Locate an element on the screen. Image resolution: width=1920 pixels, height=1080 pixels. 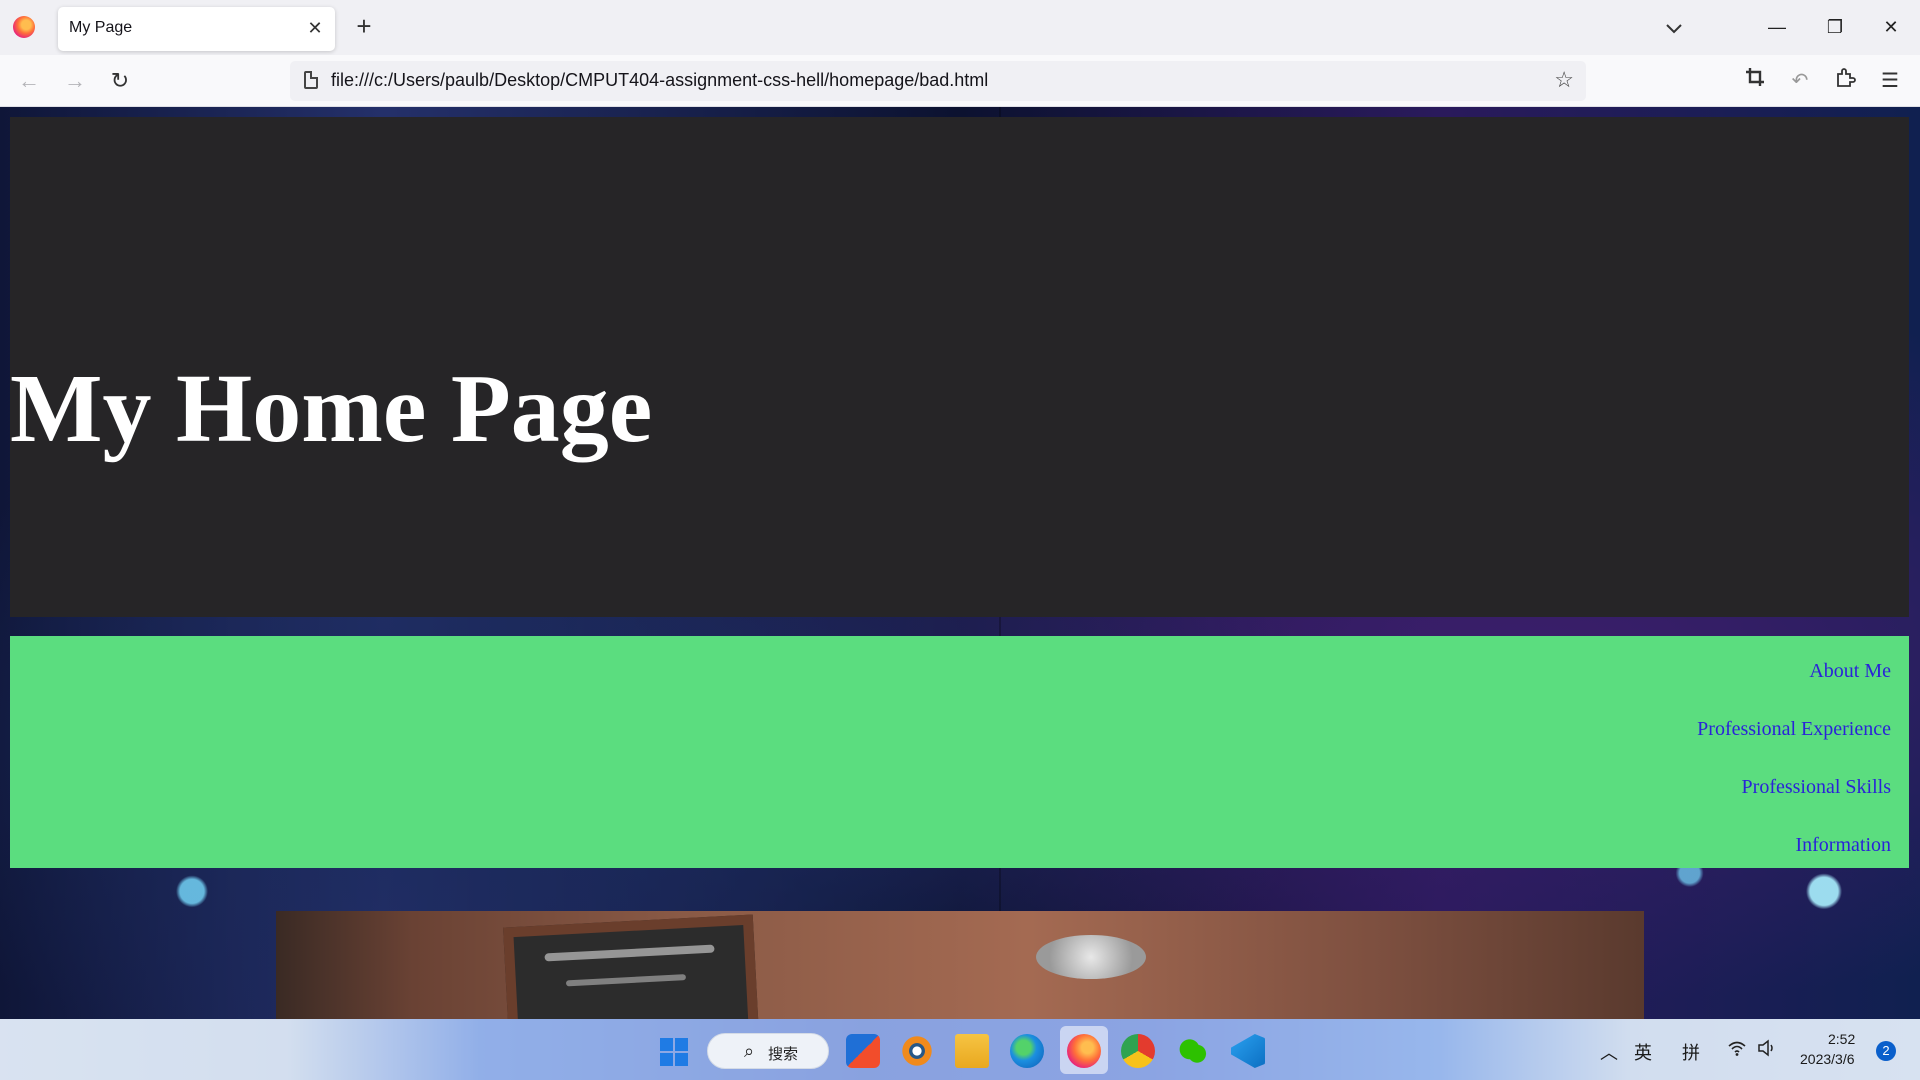
forward-icon: → is located at coordinates (75, 81).